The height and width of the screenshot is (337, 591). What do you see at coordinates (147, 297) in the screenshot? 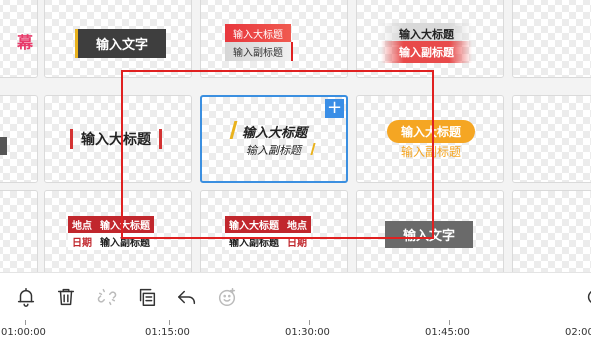
I see `copy-icon` at bounding box center [147, 297].